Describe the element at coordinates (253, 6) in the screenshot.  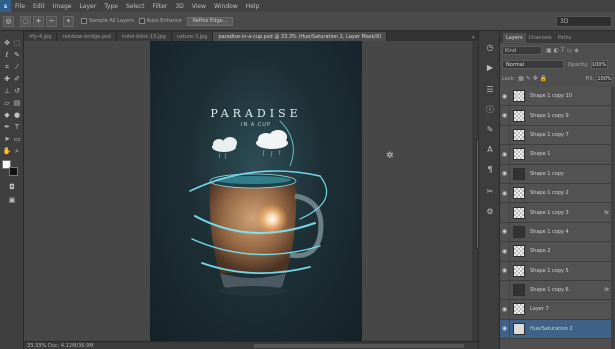
I see `menu-item-help: Help` at that location.